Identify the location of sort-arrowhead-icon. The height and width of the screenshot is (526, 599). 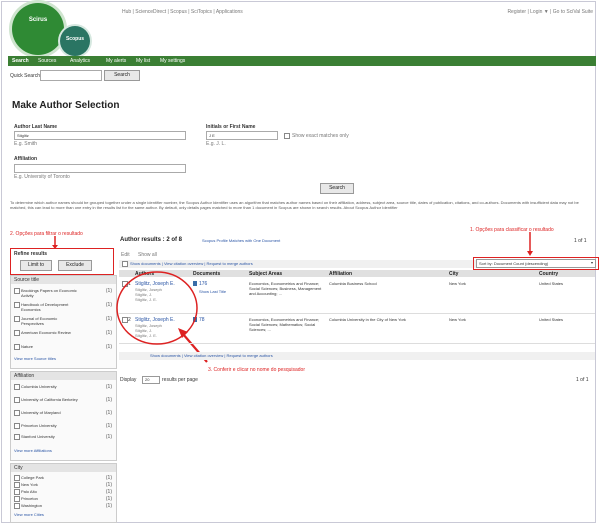
(530, 253).